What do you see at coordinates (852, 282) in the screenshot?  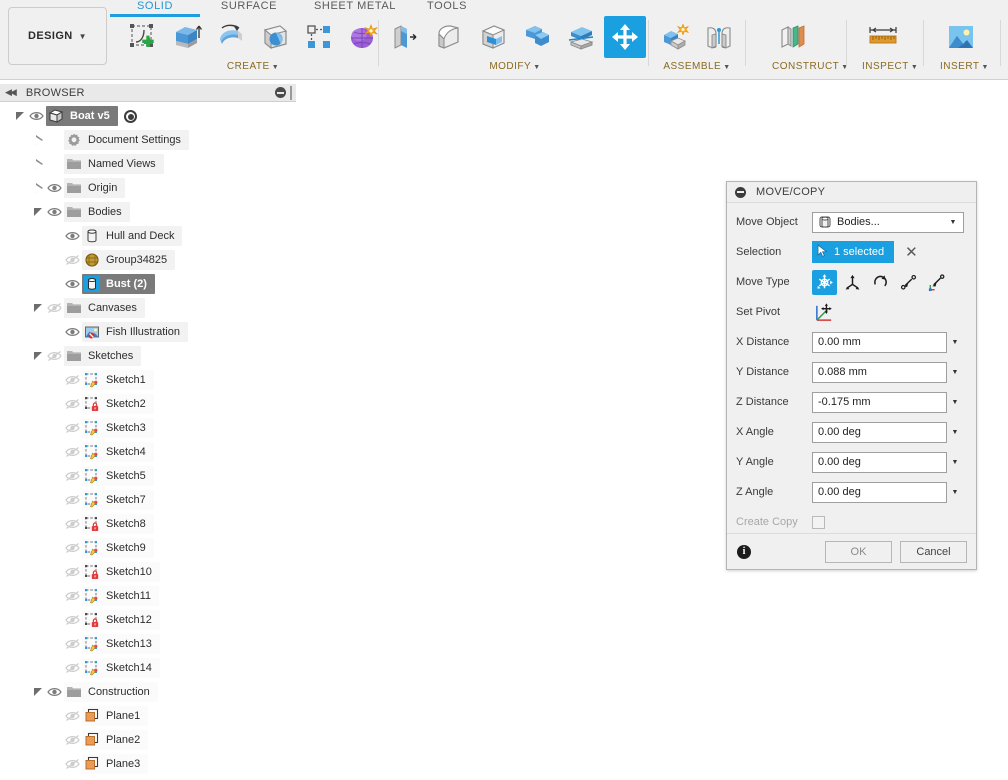 I see `translate-axis-icon` at bounding box center [852, 282].